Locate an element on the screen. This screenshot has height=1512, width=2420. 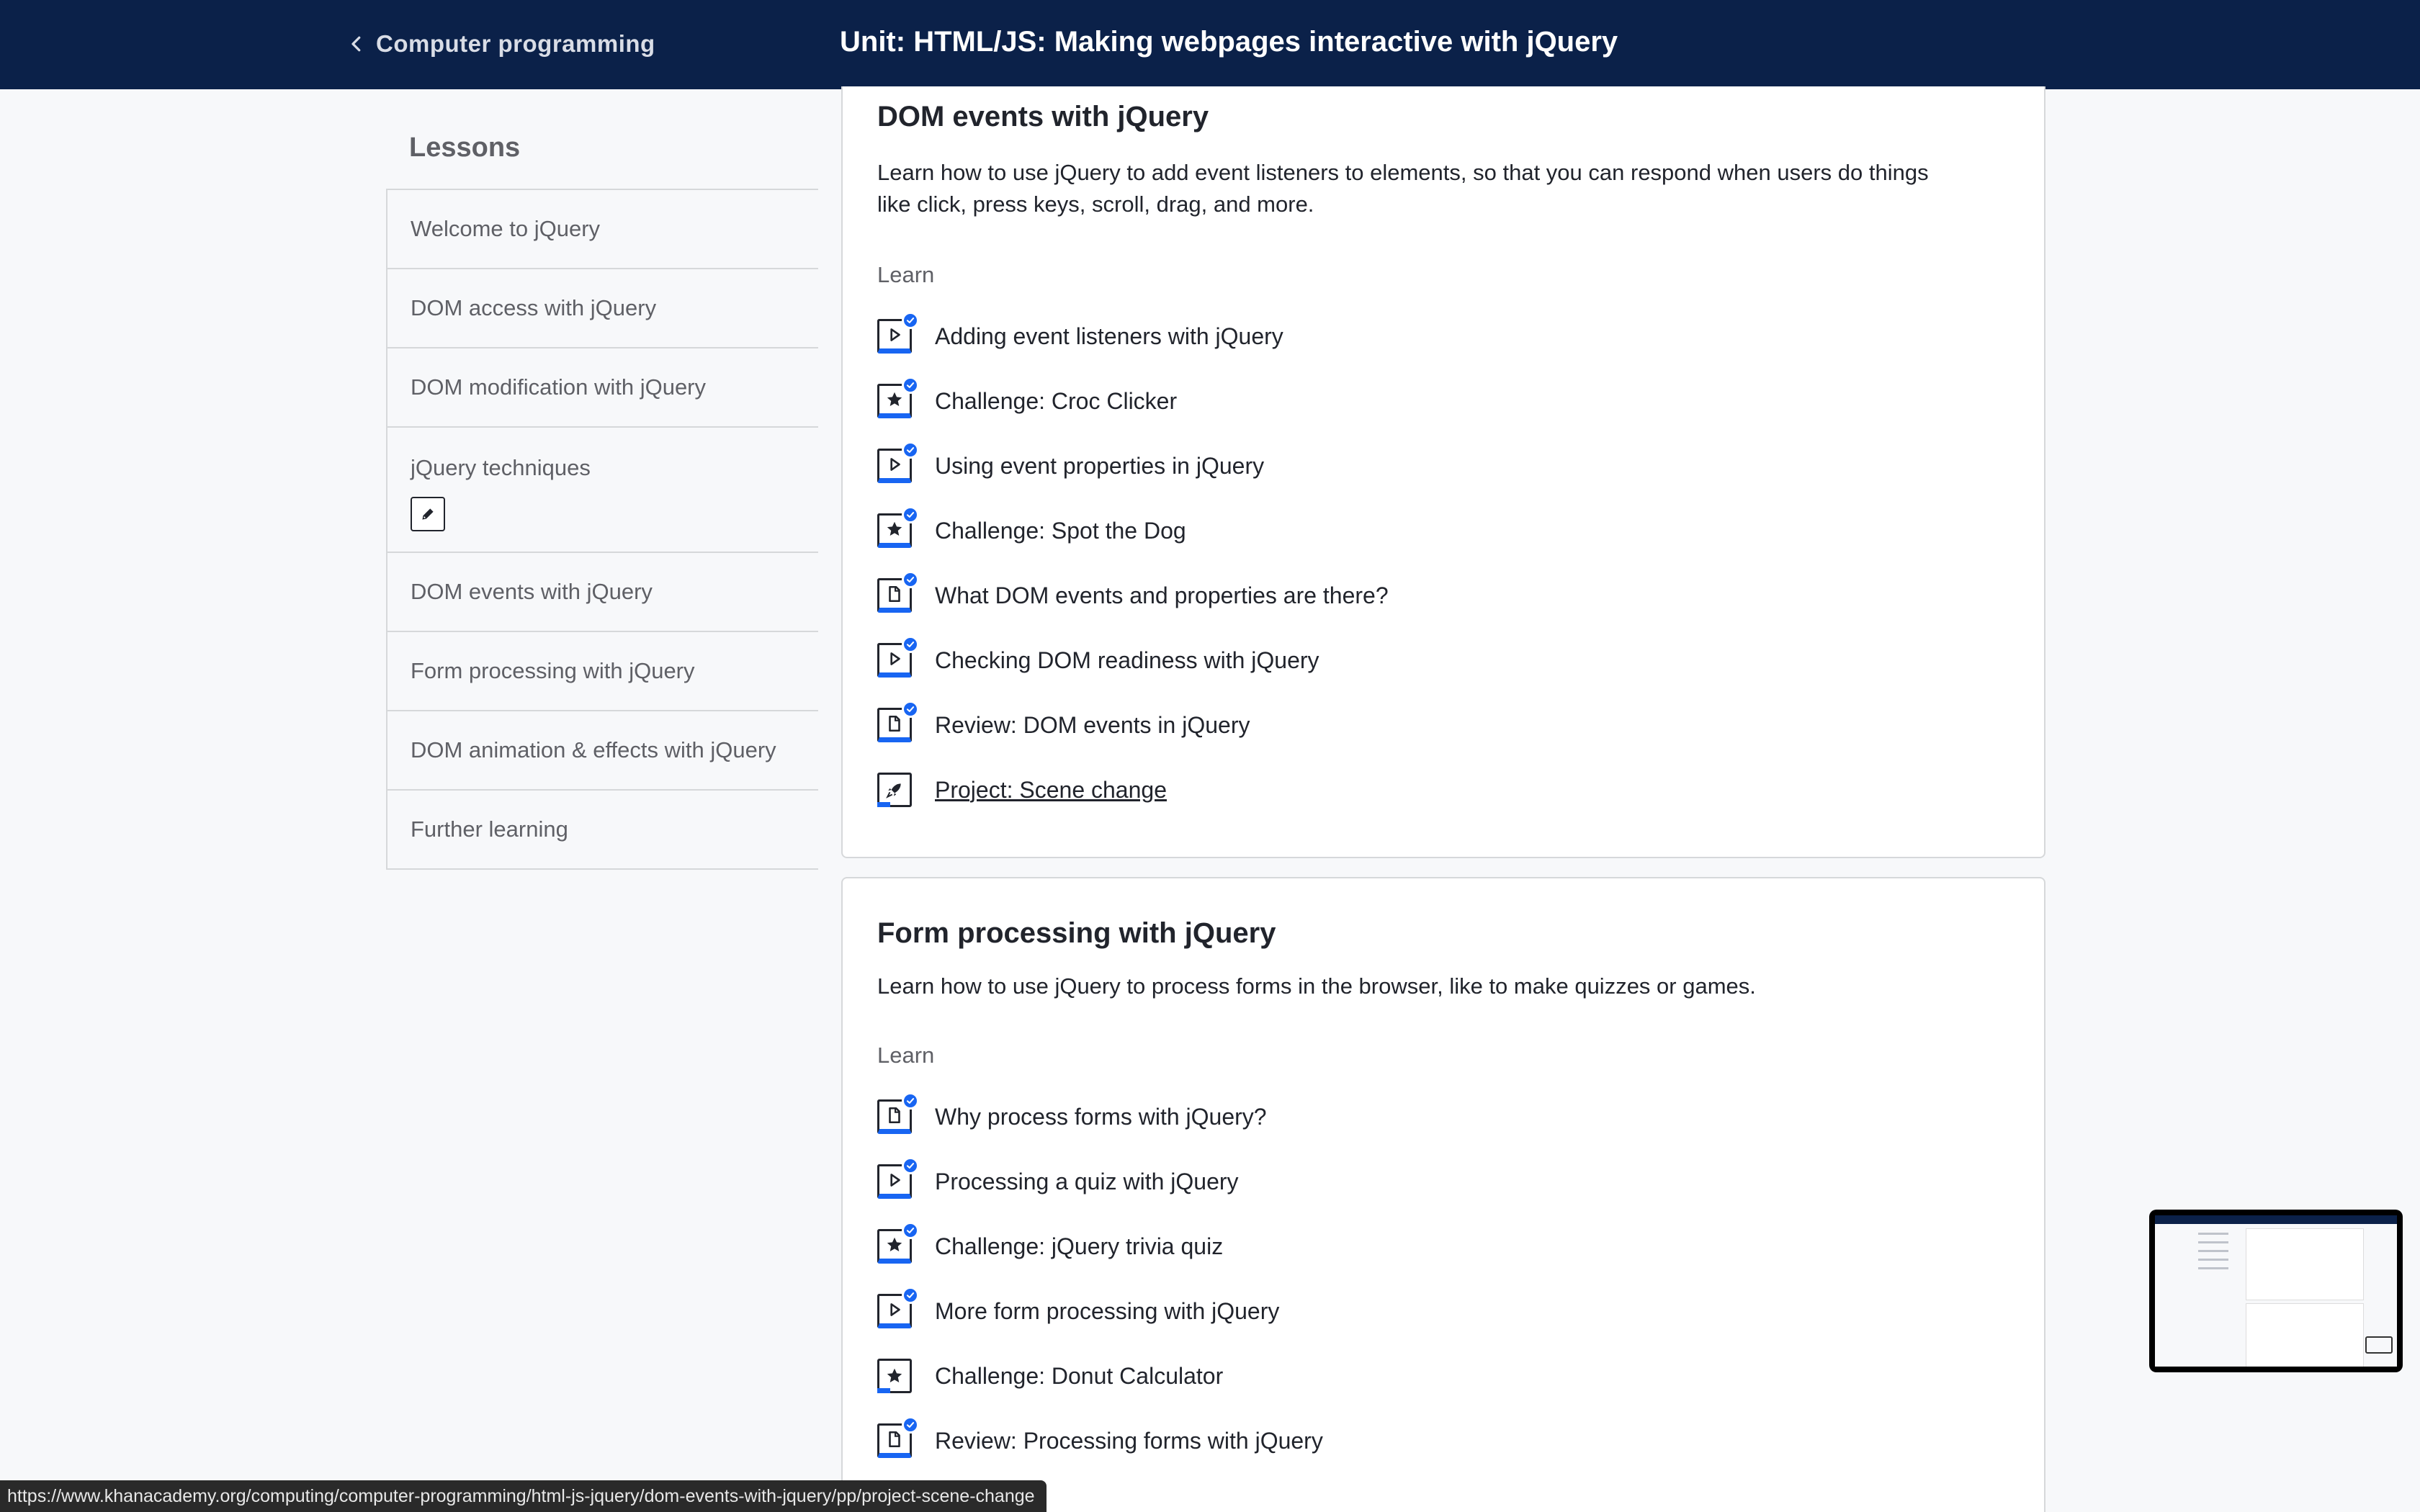
content-item: Checking DOM readiness with jQuery is located at coordinates (1133, 660).